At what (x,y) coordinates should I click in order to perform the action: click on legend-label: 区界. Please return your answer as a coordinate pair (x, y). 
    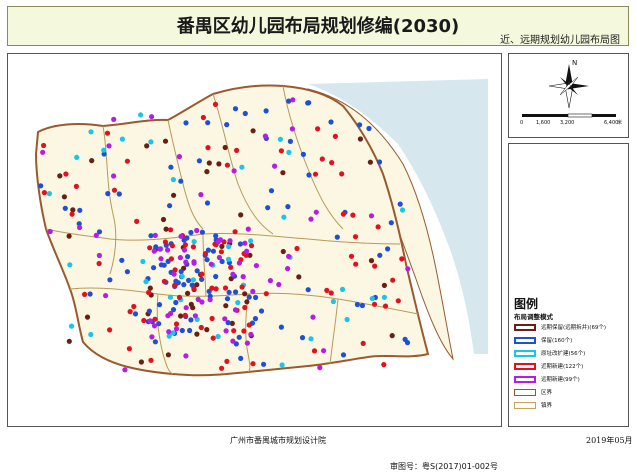
    Looking at the image, I should click on (547, 393).